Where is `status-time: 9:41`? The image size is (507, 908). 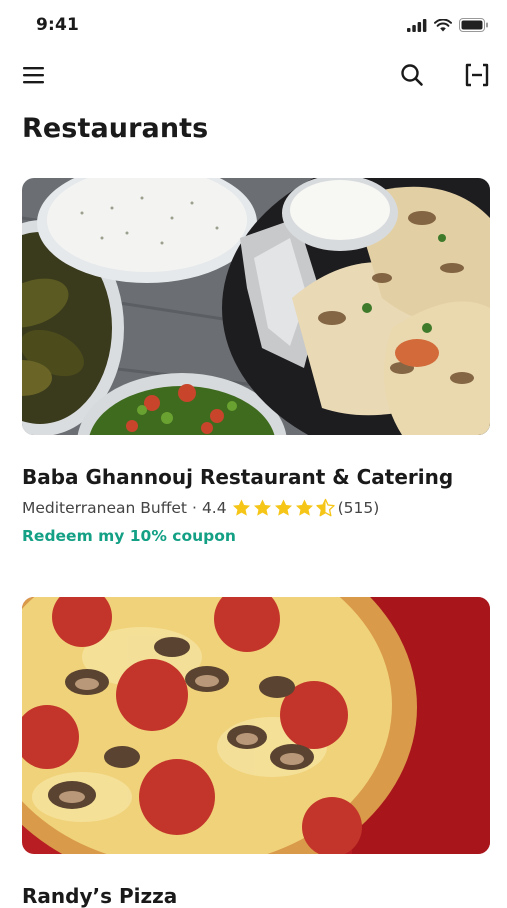
status-time: 9:41 is located at coordinates (58, 25).